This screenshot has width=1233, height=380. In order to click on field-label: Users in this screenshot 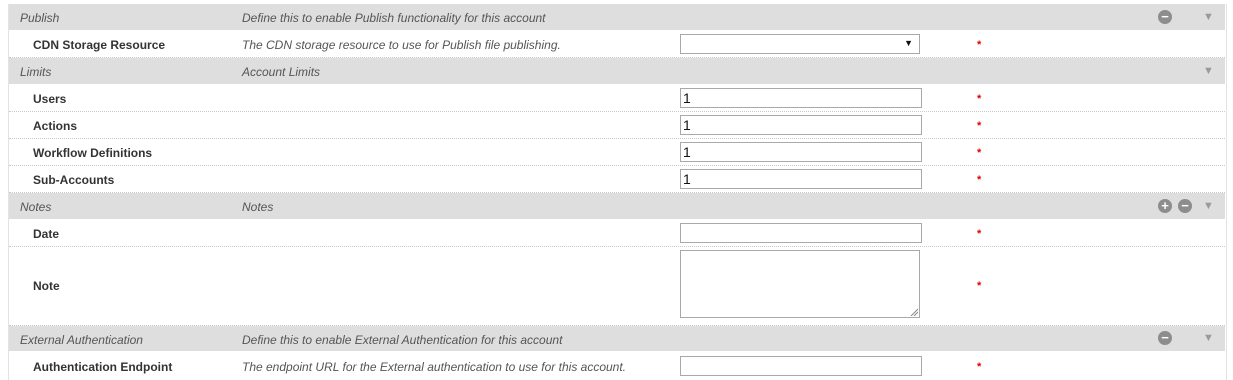, I will do `click(50, 99)`.